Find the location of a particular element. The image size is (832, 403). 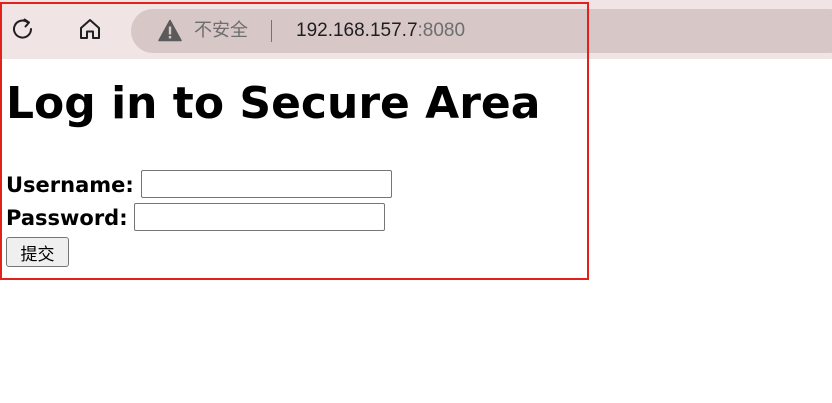

address-bar: 不安全 192.168.157.7:8080 is located at coordinates (481, 31).